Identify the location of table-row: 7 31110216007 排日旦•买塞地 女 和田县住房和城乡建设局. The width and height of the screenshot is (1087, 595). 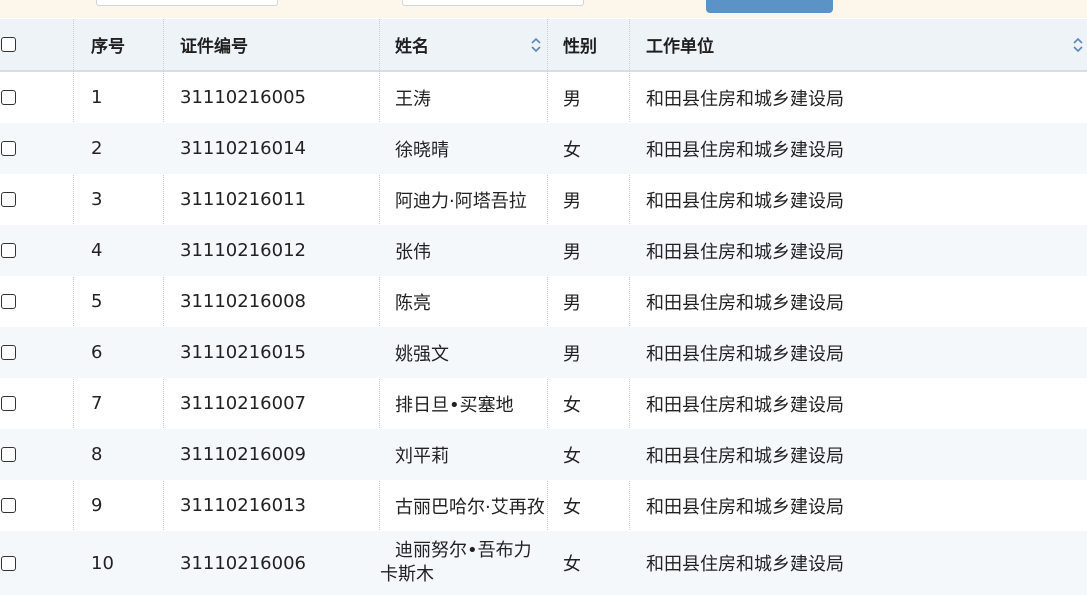
(543, 403).